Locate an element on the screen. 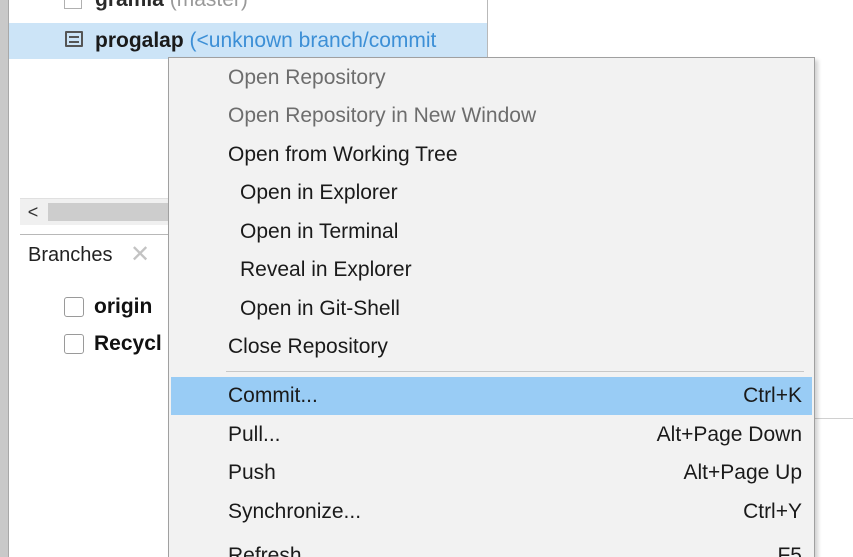 The image size is (853, 557). repo-branch-label: (master) is located at coordinates (209, 5).